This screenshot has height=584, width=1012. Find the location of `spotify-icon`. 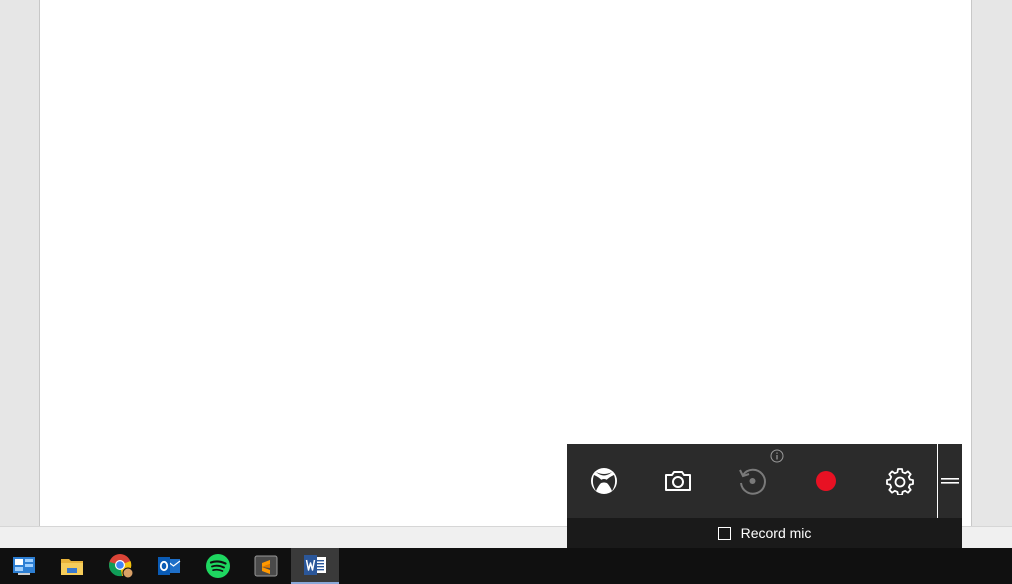

spotify-icon is located at coordinates (218, 566).